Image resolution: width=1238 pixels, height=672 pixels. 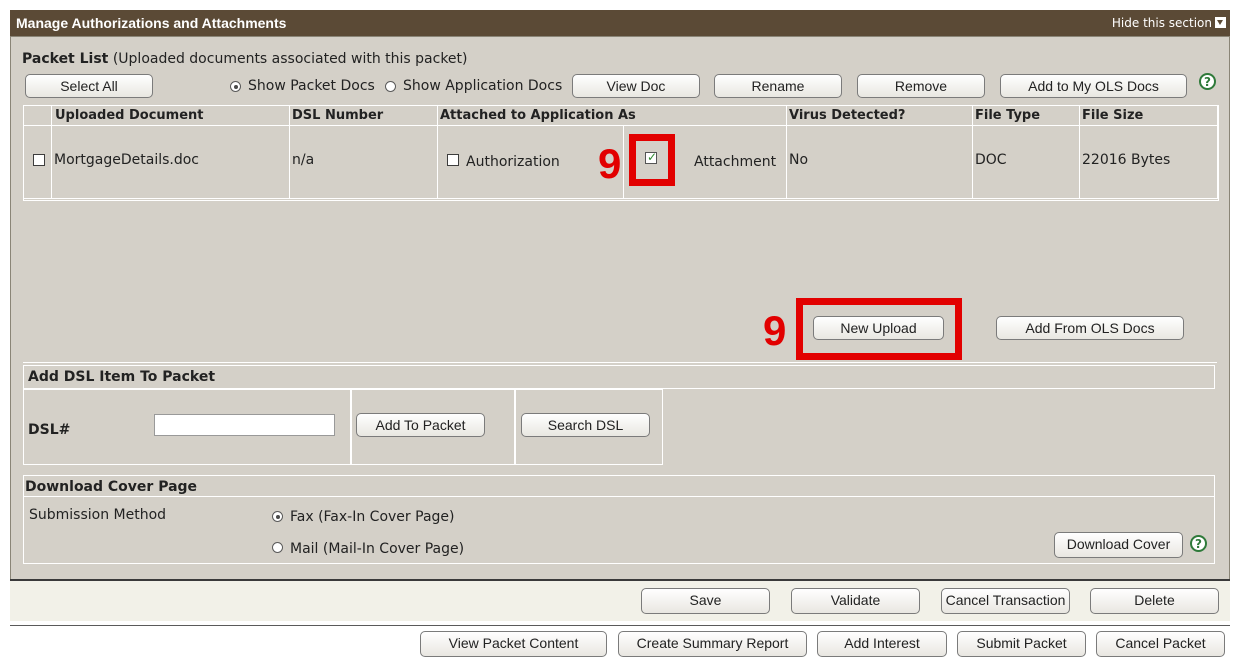 I want to click on show-application-docs-label: Show Application Docs, so click(x=483, y=86).